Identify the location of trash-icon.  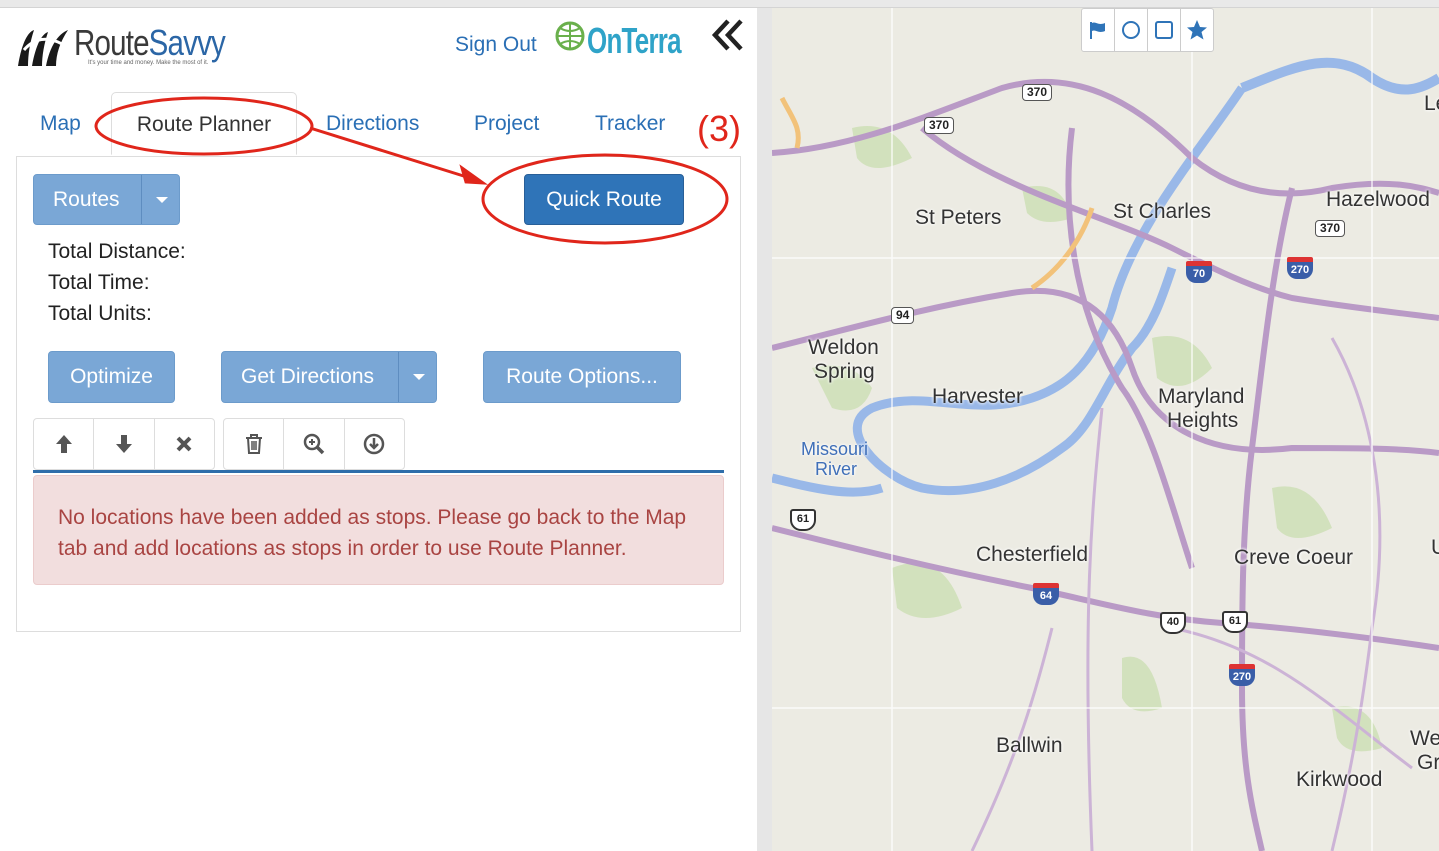
(254, 444).